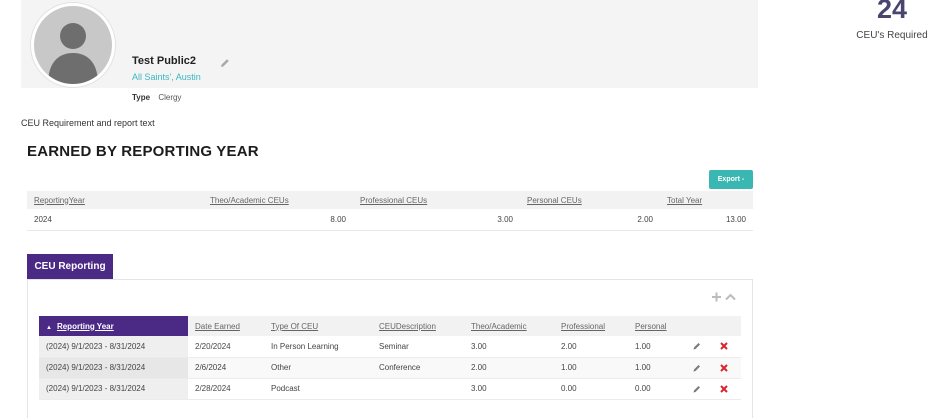 Image resolution: width=936 pixels, height=418 pixels. Describe the element at coordinates (226, 347) in the screenshot. I see `cell-date-earned: 2/20/2024` at that location.